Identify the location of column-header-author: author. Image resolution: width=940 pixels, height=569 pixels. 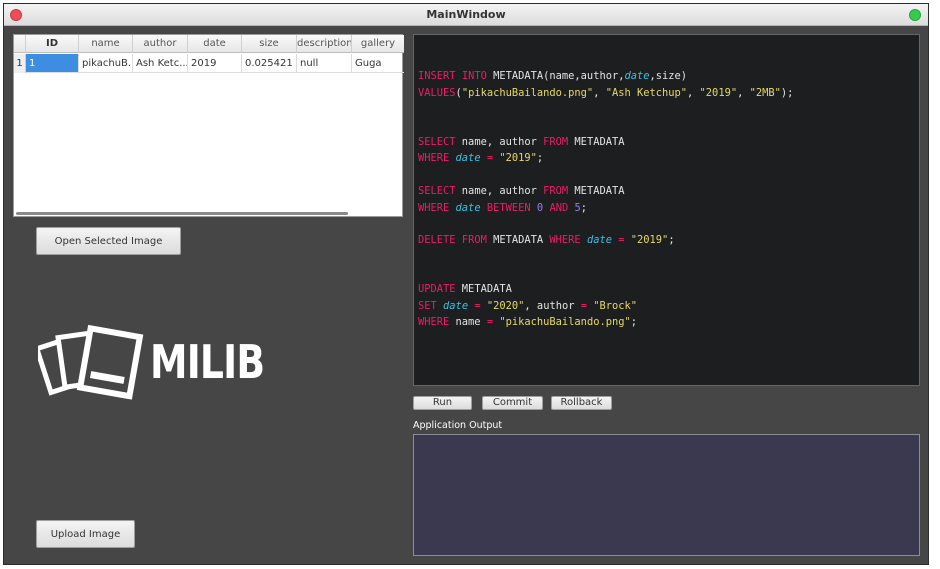
(160, 44).